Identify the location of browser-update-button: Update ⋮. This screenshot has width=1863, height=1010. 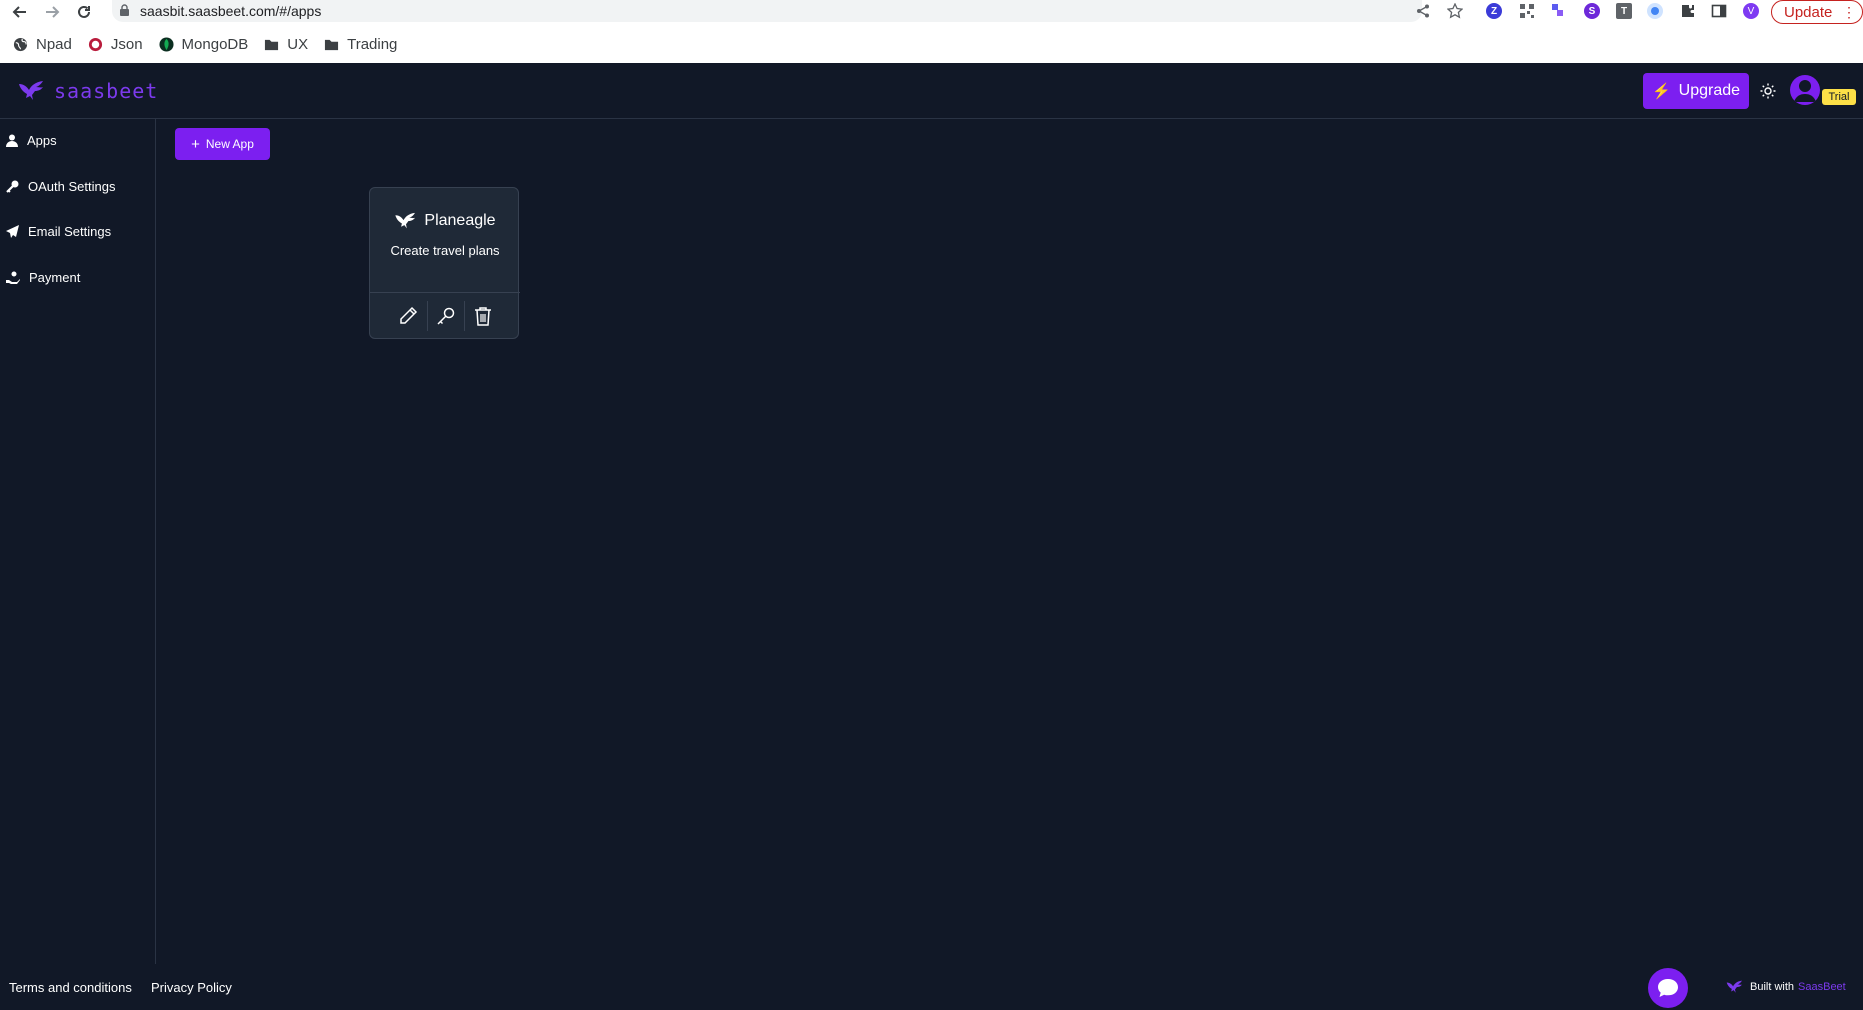
(1817, 12).